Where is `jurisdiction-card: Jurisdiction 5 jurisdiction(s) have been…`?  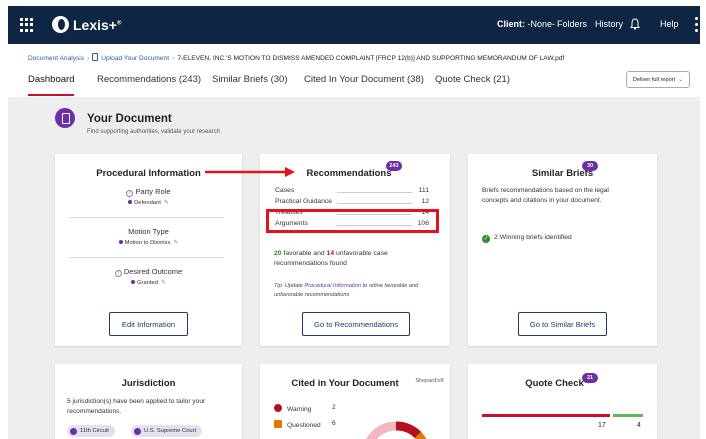 jurisdiction-card: Jurisdiction 5 jurisdiction(s) have been… is located at coordinates (148, 401).